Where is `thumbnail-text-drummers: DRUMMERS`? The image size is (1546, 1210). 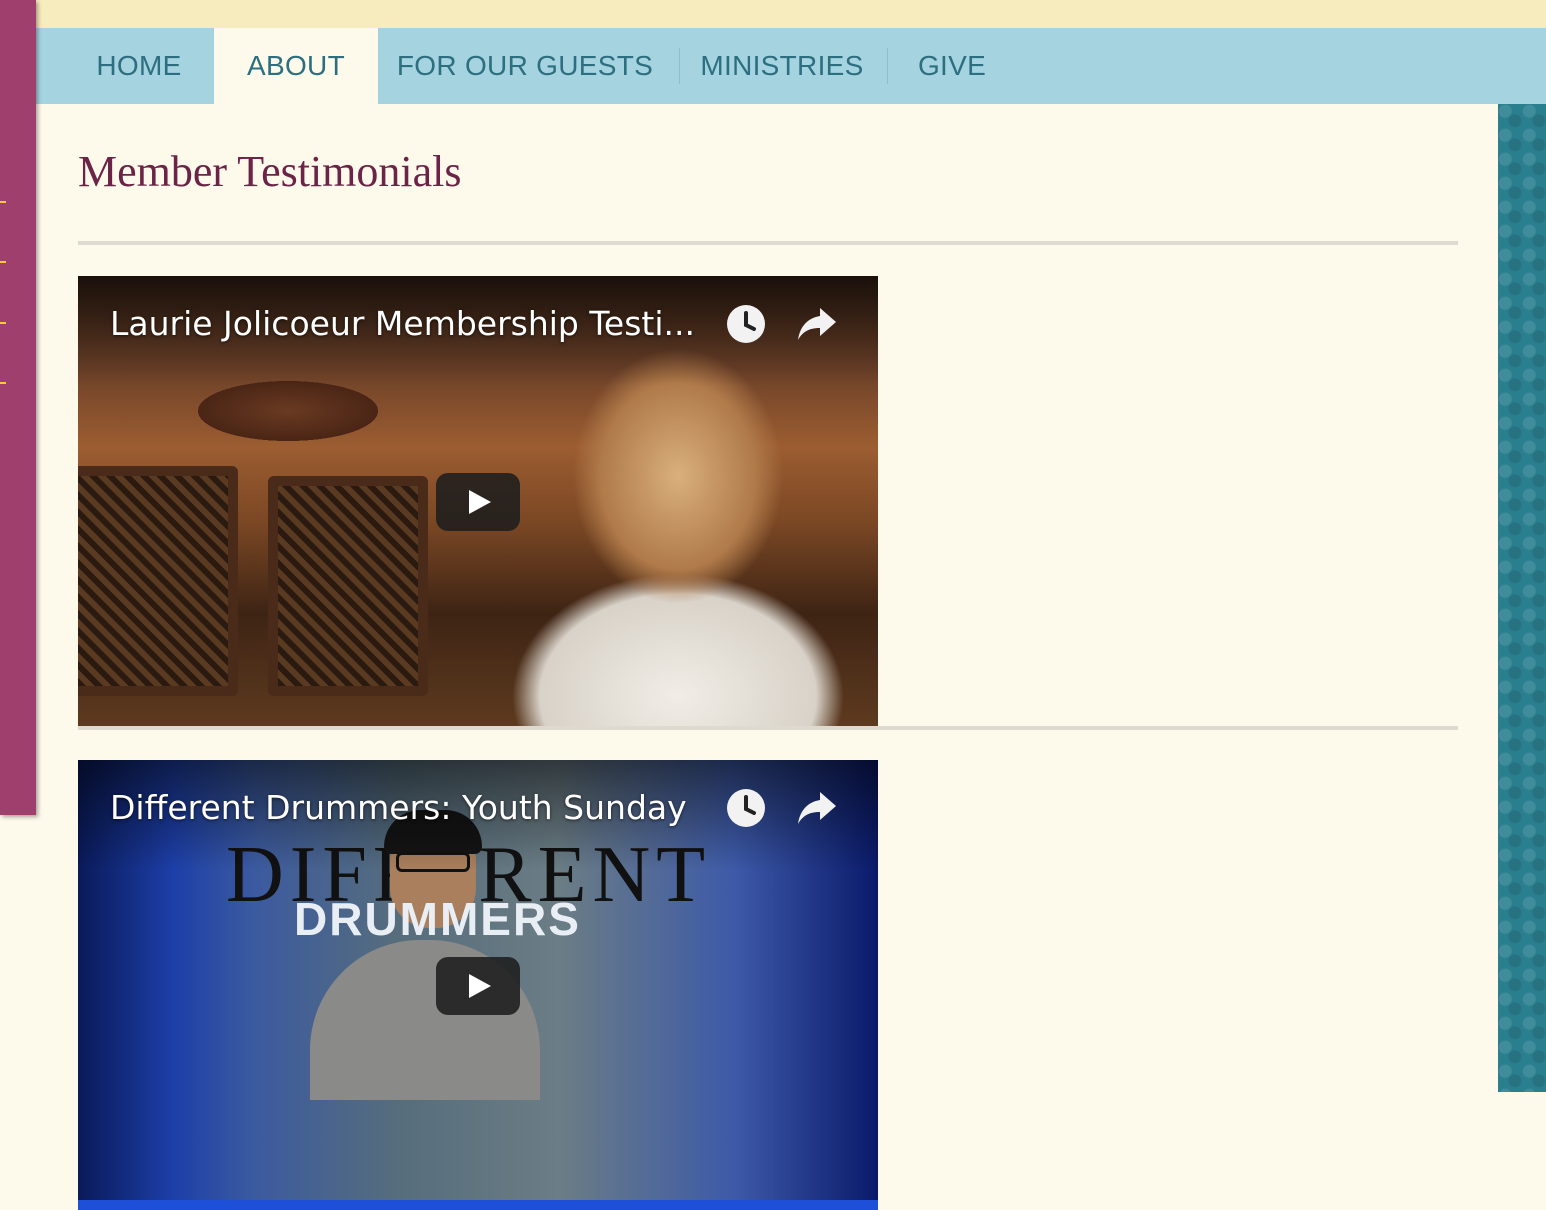
thumbnail-text-drummers: DRUMMERS is located at coordinates (437, 919).